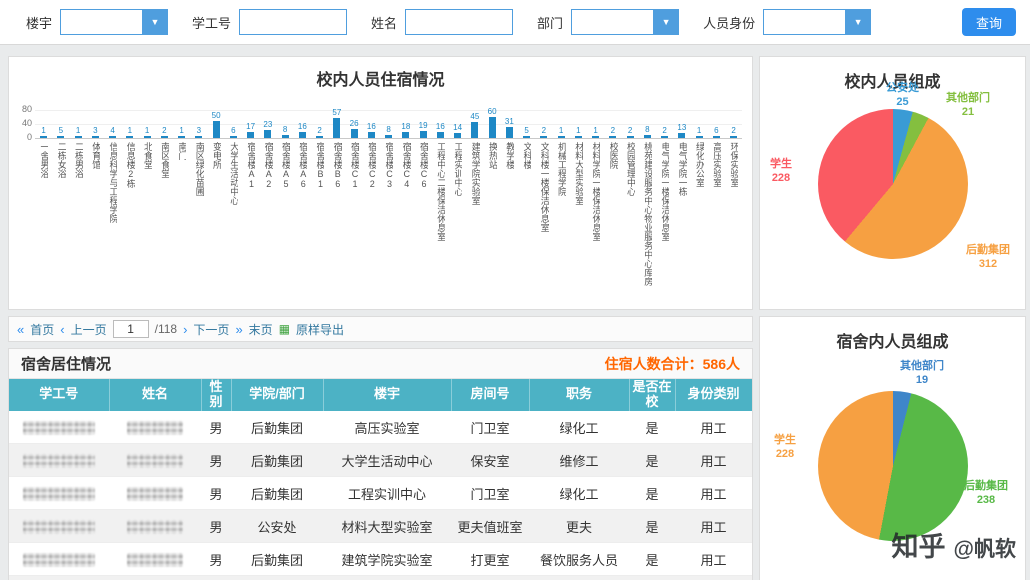  Describe the element at coordinates (459, 22) in the screenshot. I see `name-input` at that location.